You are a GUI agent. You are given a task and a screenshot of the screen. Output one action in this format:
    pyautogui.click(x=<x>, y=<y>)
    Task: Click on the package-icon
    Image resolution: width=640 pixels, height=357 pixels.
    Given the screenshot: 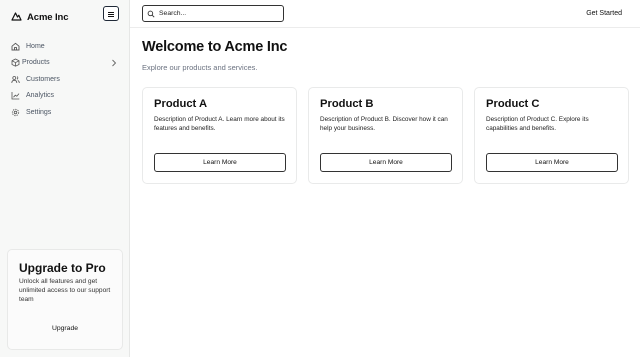 What is the action you would take?
    pyautogui.click(x=15, y=62)
    